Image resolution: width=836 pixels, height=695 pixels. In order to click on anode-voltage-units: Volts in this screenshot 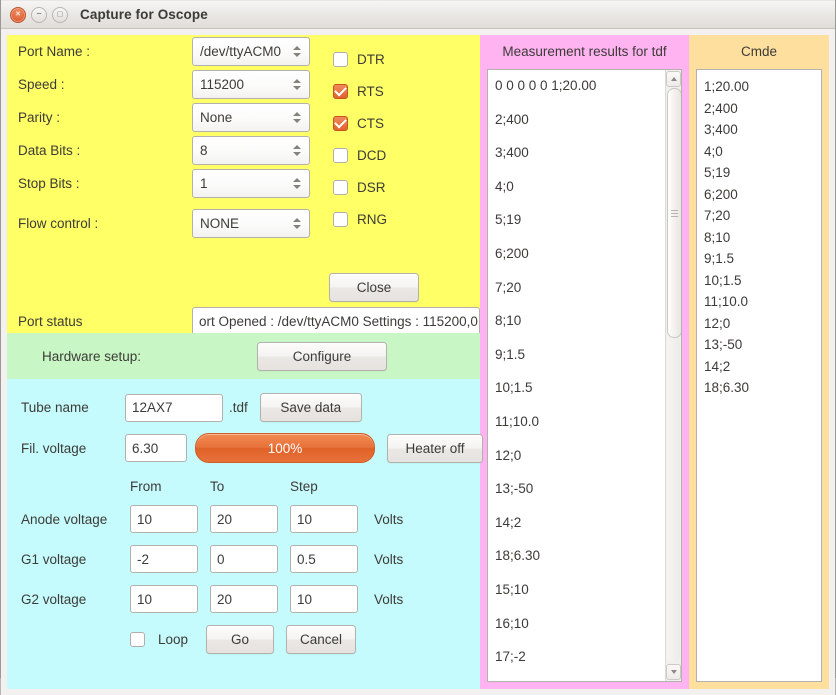, I will do `click(389, 519)`.